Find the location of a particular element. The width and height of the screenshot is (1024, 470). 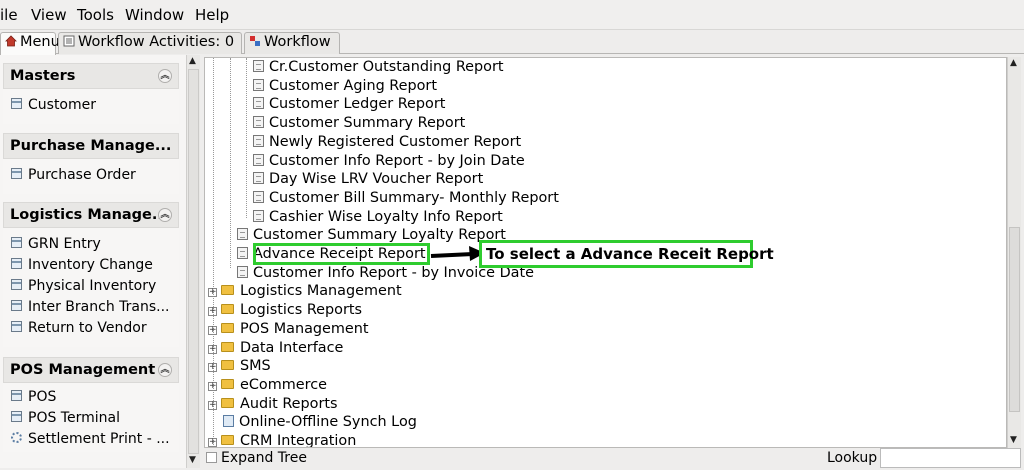

tree-item: Newly Registered Customer Report is located at coordinates (387, 142).